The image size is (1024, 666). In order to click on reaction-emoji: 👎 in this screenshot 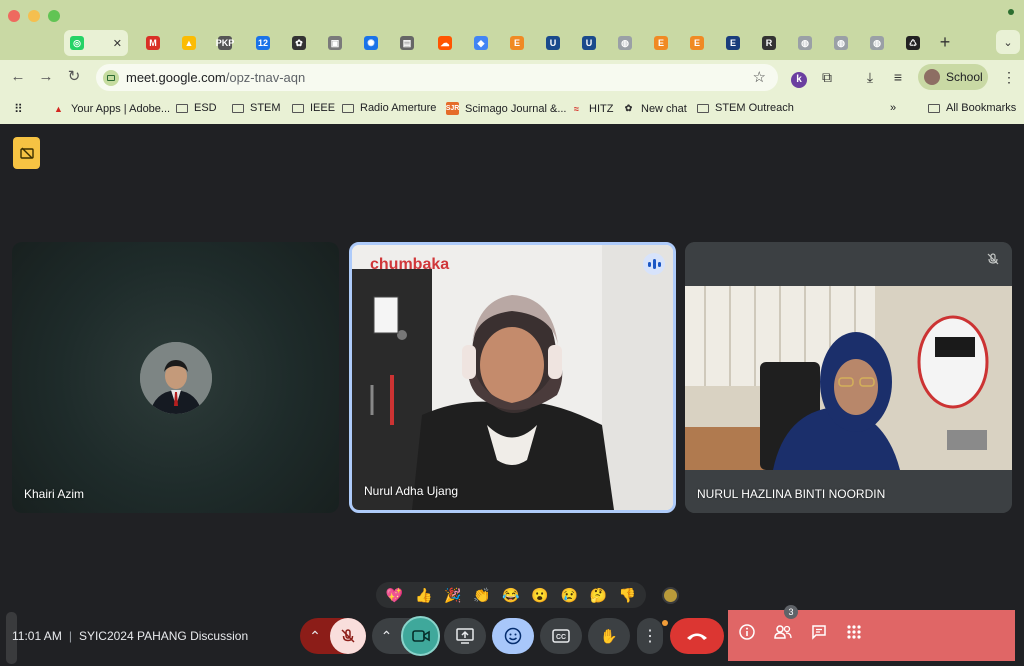, I will do `click(627, 595)`.